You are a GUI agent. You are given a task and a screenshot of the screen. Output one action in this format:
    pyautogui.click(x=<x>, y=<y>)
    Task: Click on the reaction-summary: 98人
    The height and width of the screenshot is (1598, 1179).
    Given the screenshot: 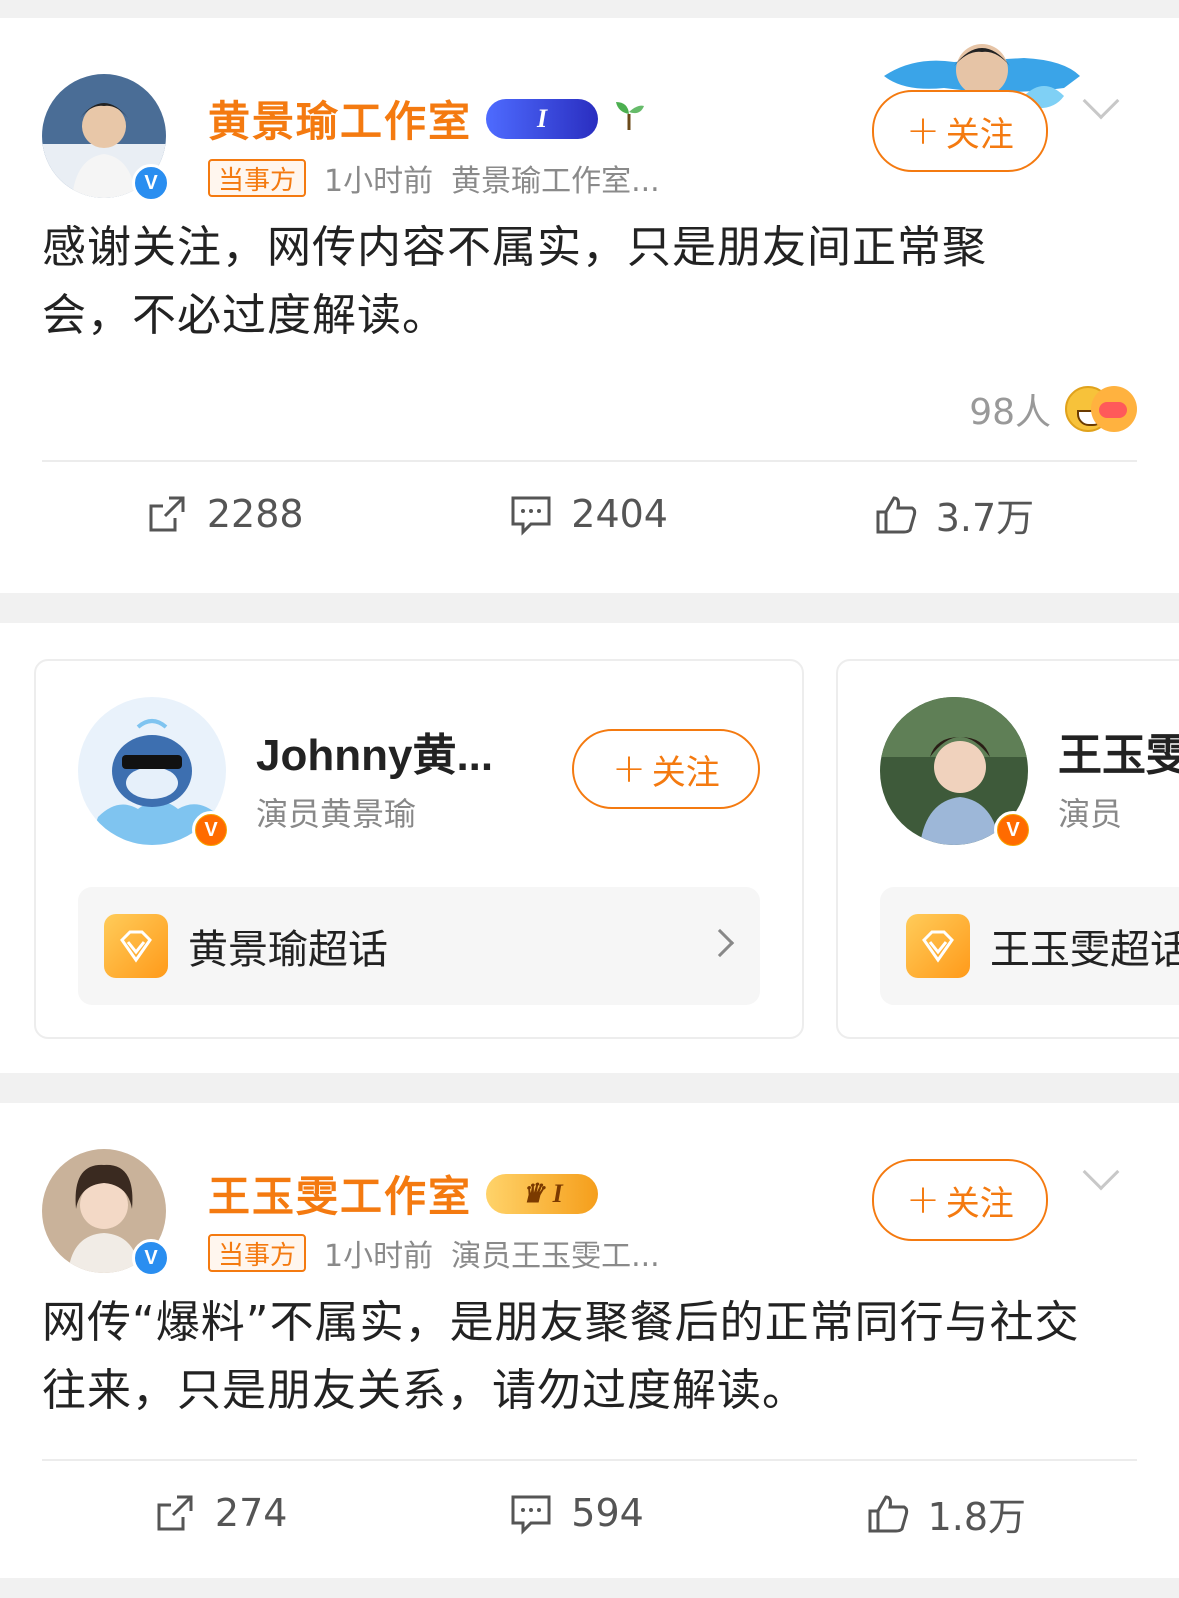 What is the action you would take?
    pyautogui.click(x=589, y=409)
    